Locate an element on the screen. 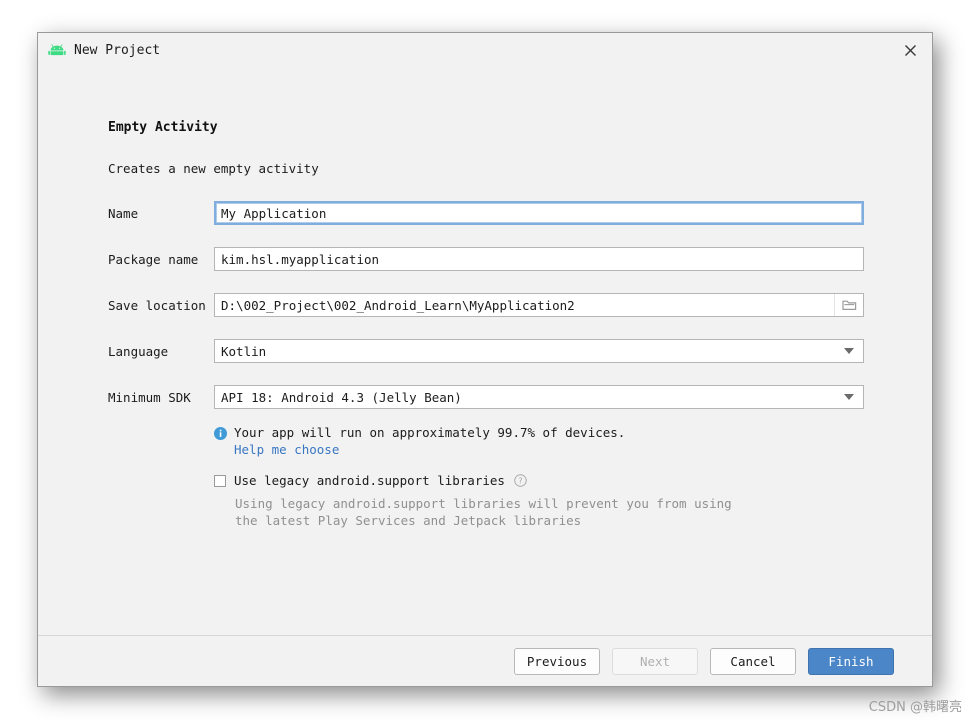  save-location-input is located at coordinates (539, 305).